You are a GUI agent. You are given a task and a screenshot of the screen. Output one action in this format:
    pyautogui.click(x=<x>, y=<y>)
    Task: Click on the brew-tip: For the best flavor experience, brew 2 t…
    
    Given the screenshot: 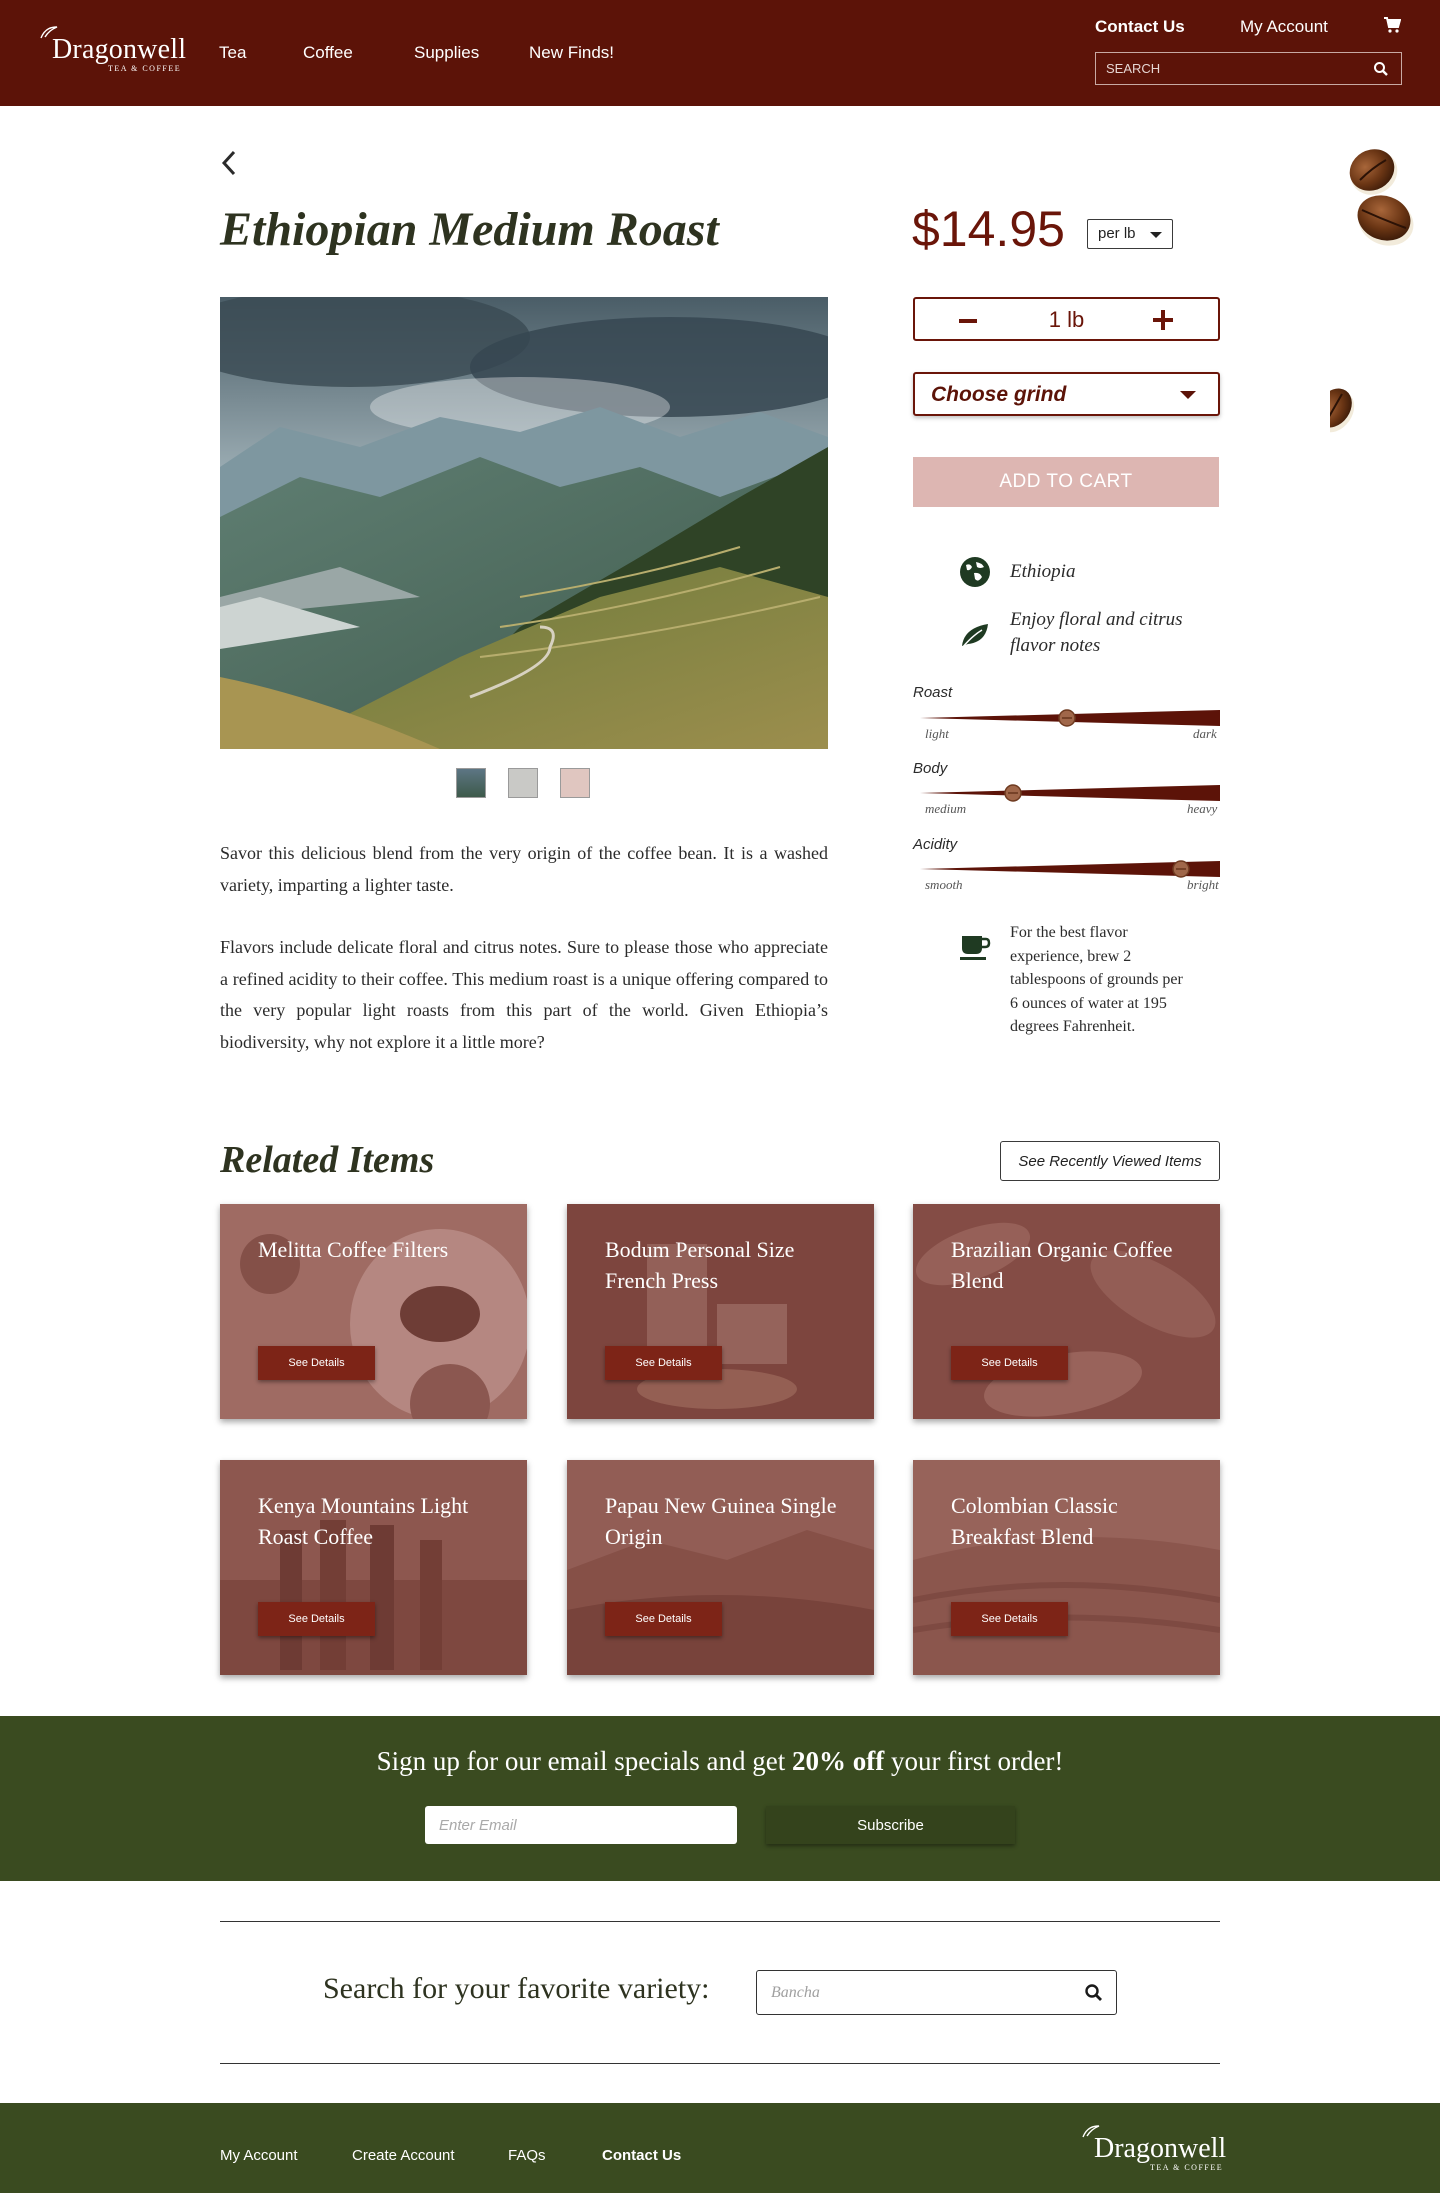 What is the action you would take?
    pyautogui.click(x=1096, y=979)
    